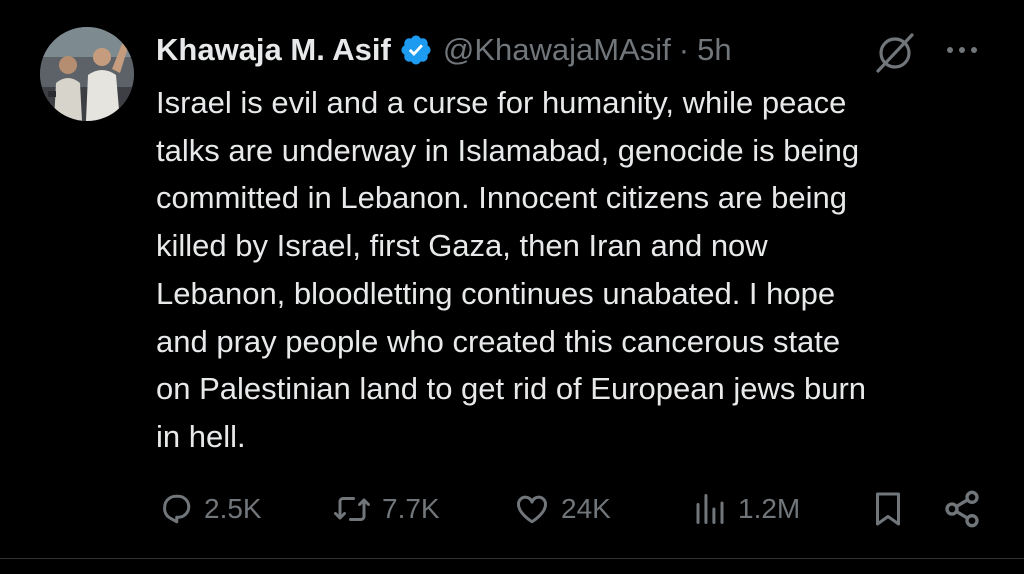 The image size is (1024, 574). What do you see at coordinates (557, 50) in the screenshot?
I see `handle: @KhawajaMAsif` at bounding box center [557, 50].